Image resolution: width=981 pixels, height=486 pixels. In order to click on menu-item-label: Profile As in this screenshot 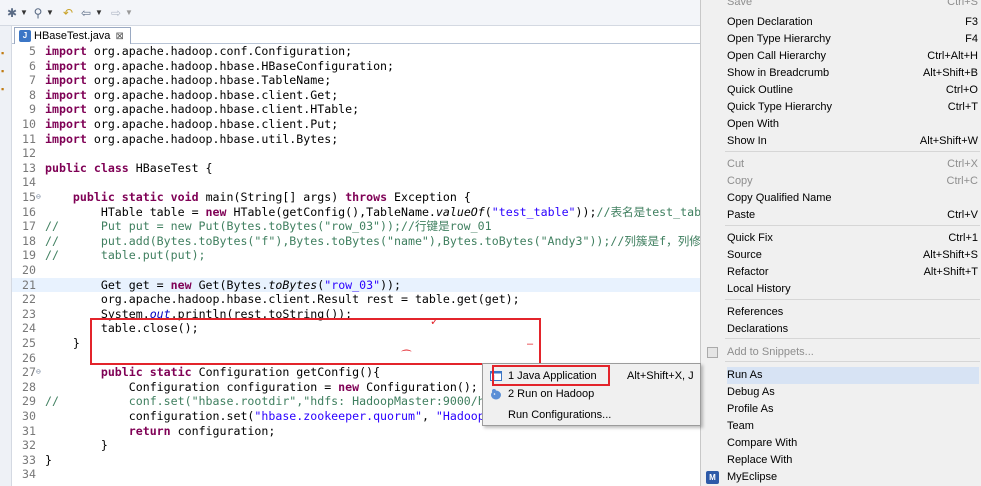, I will do `click(750, 409)`.